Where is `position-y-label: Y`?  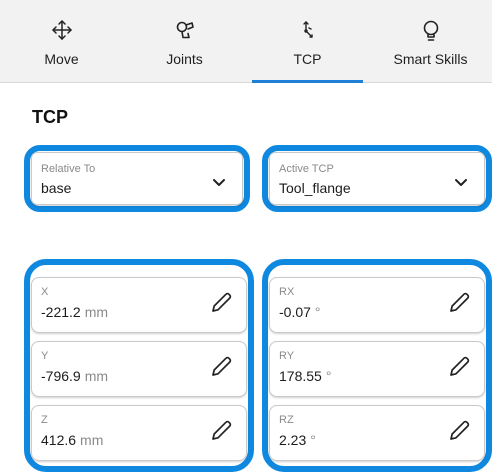 position-y-label: Y is located at coordinates (45, 356).